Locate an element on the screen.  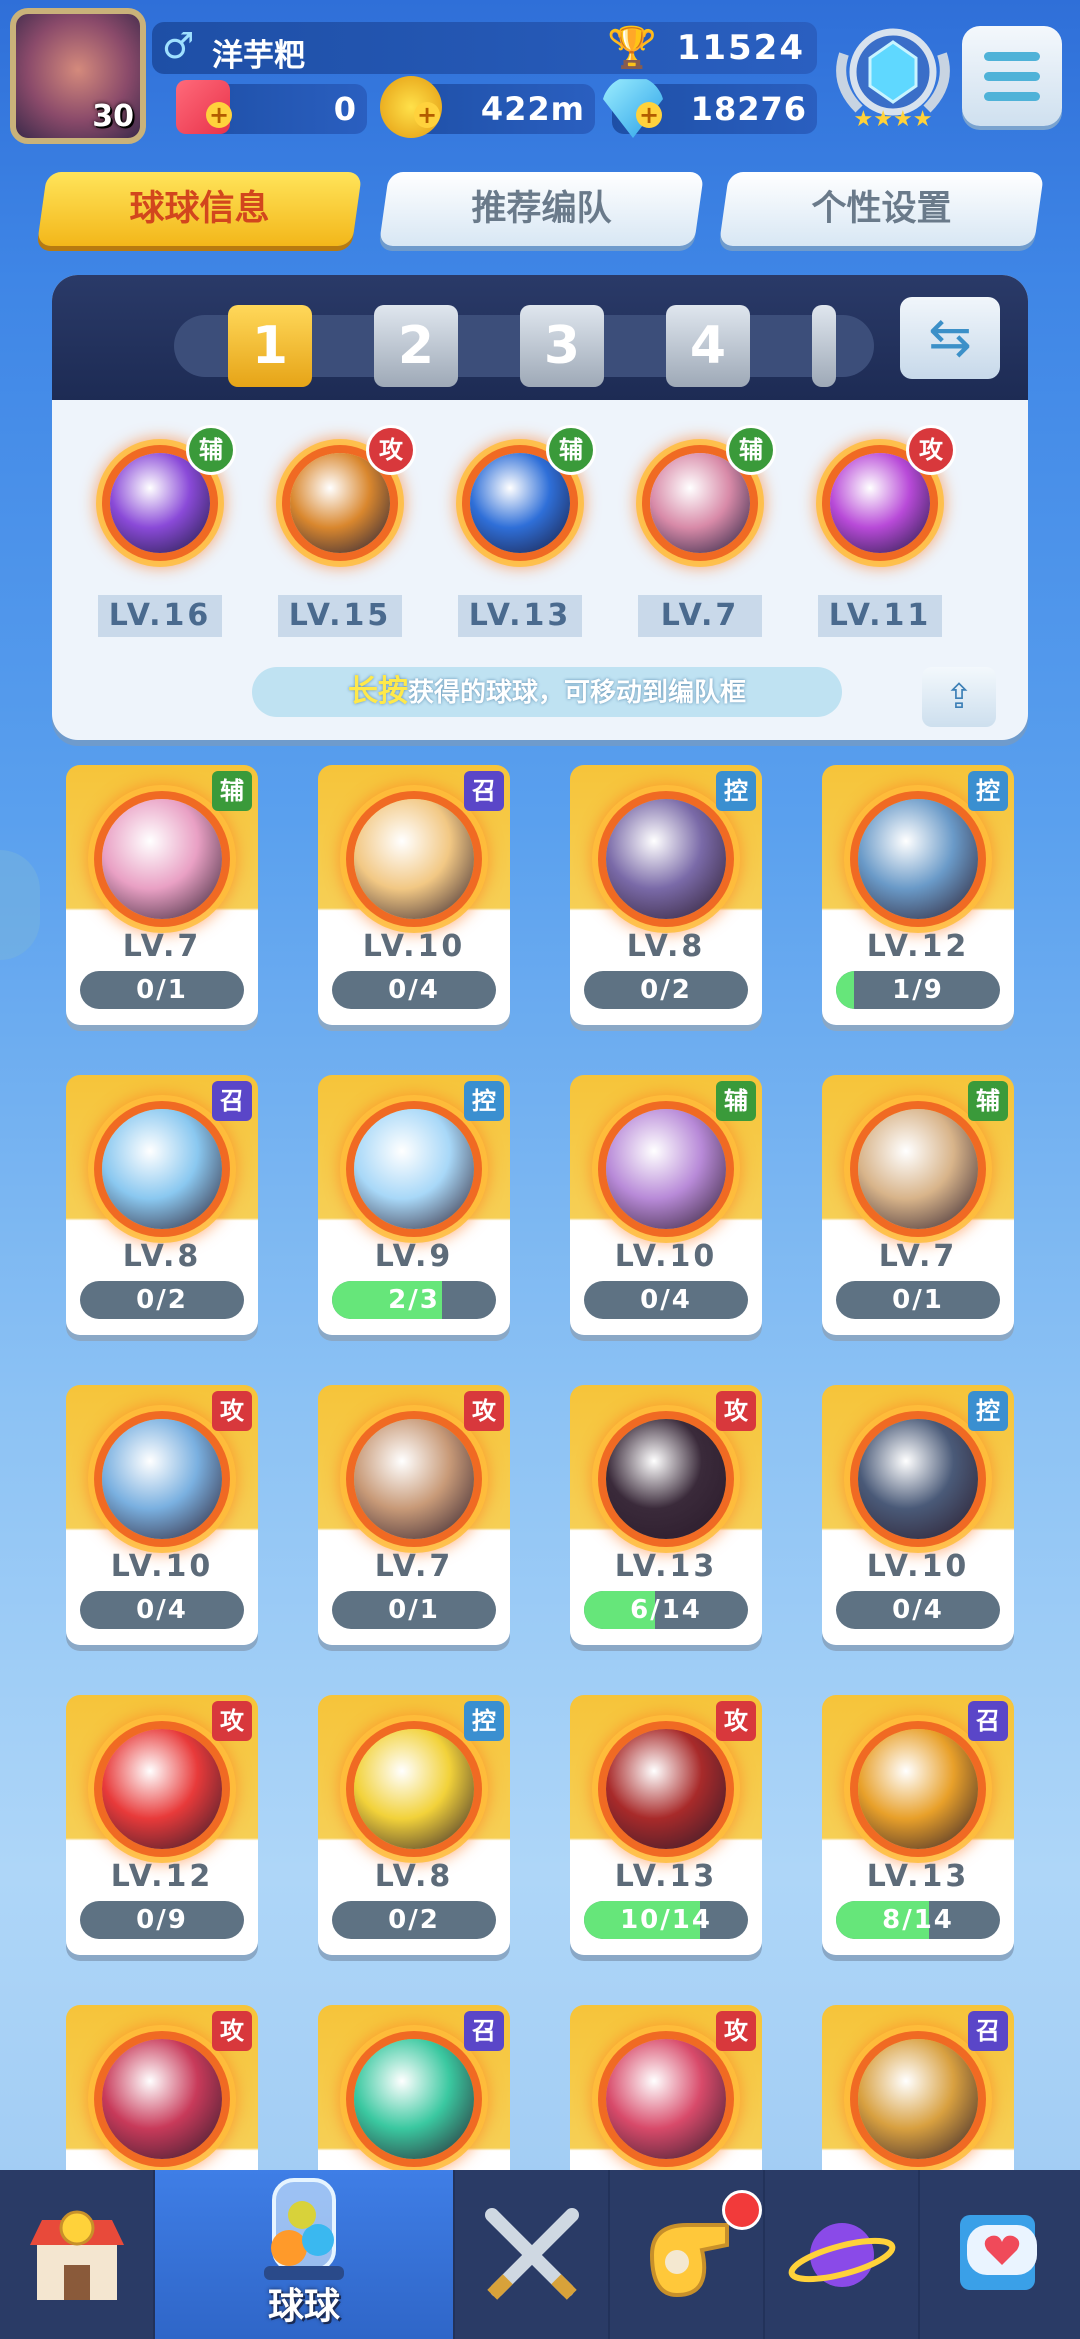
card-count: 0 is located at coordinates (345, 109).